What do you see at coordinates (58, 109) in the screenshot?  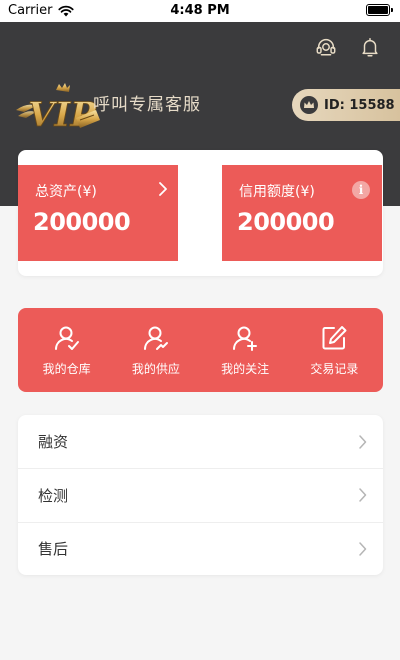 I see `vip-badge-logo: VIP` at bounding box center [58, 109].